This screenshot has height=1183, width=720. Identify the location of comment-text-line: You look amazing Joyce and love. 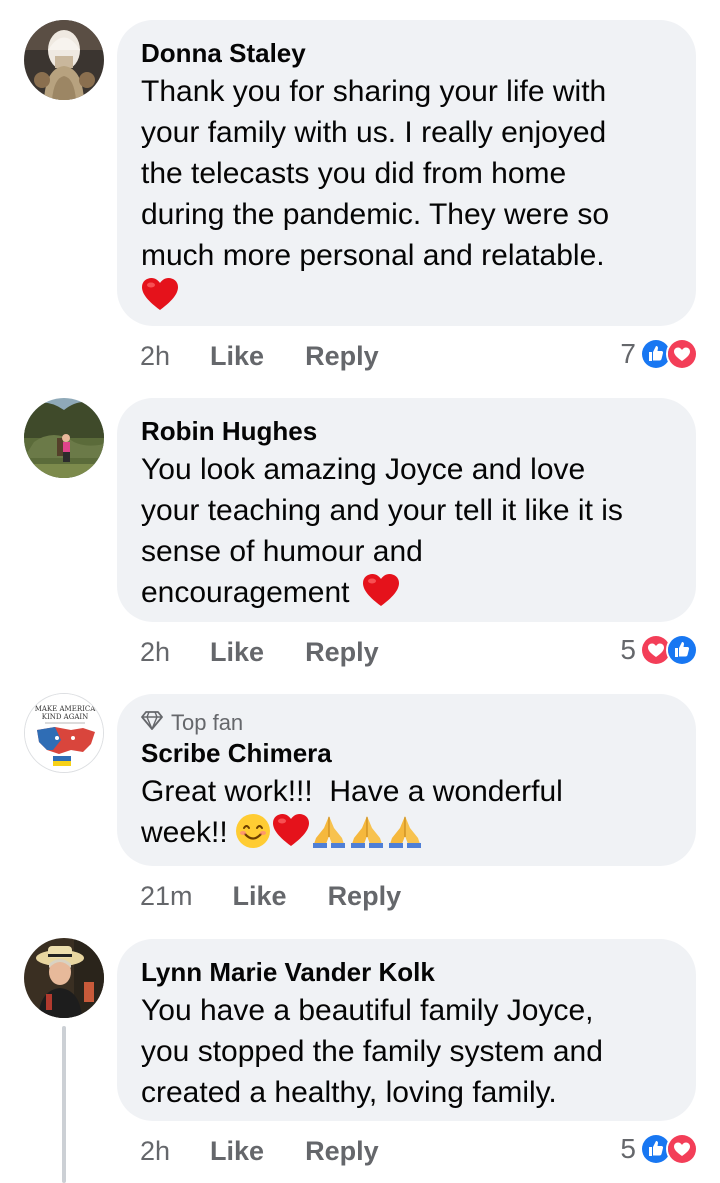
(363, 469).